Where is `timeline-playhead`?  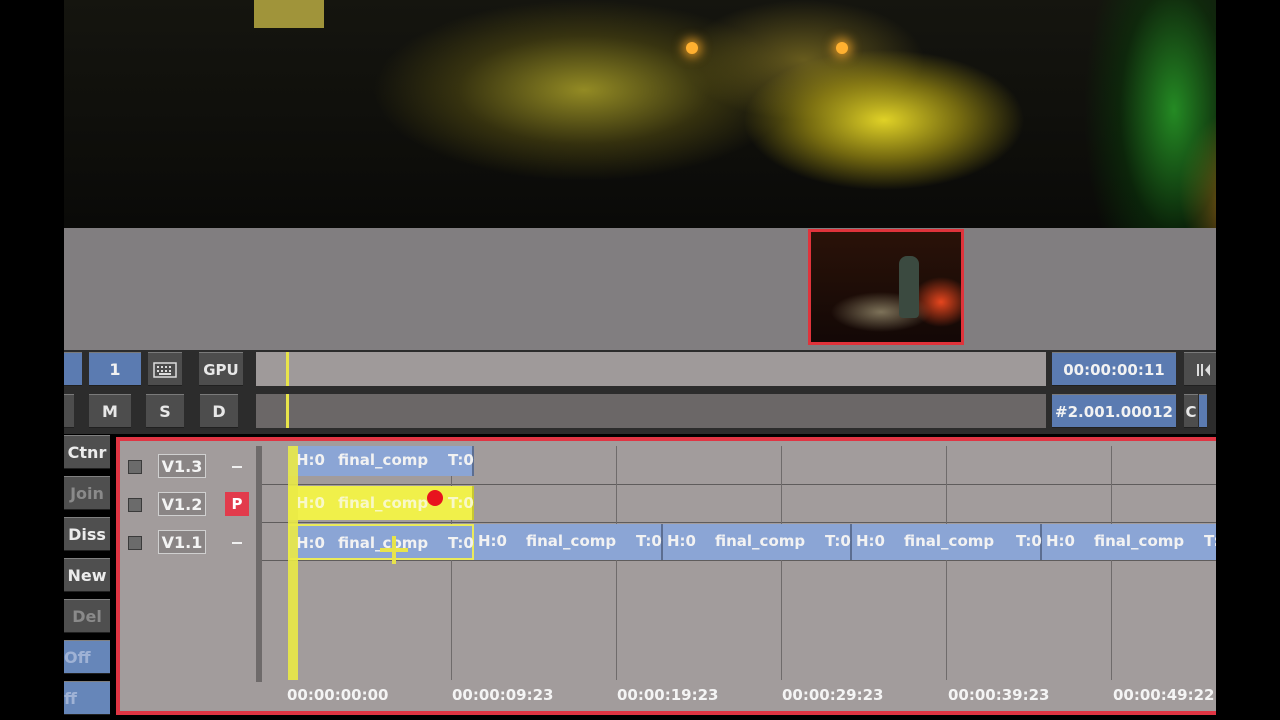 timeline-playhead is located at coordinates (293, 563).